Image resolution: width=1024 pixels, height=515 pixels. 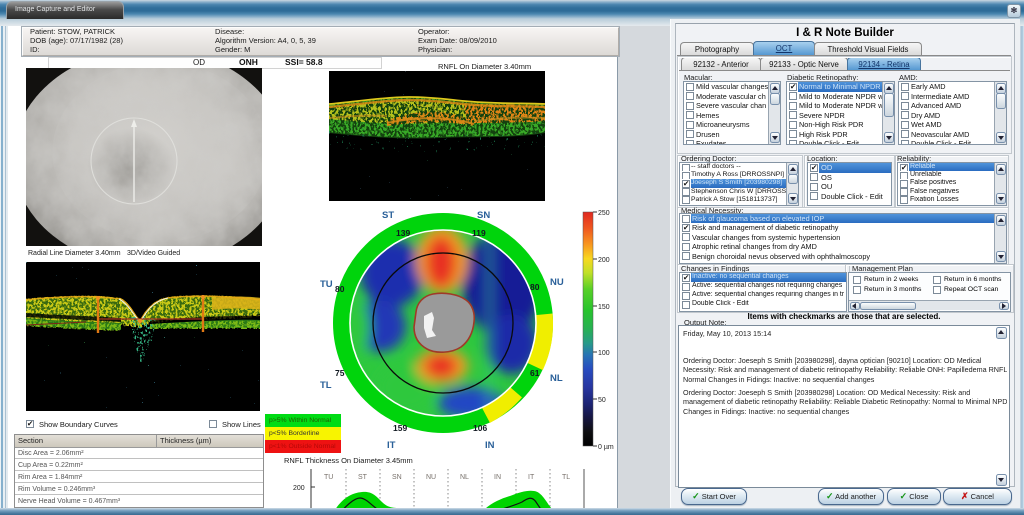 What do you see at coordinates (535, 373) in the screenshot?
I see `svg-text: 61` at bounding box center [535, 373].